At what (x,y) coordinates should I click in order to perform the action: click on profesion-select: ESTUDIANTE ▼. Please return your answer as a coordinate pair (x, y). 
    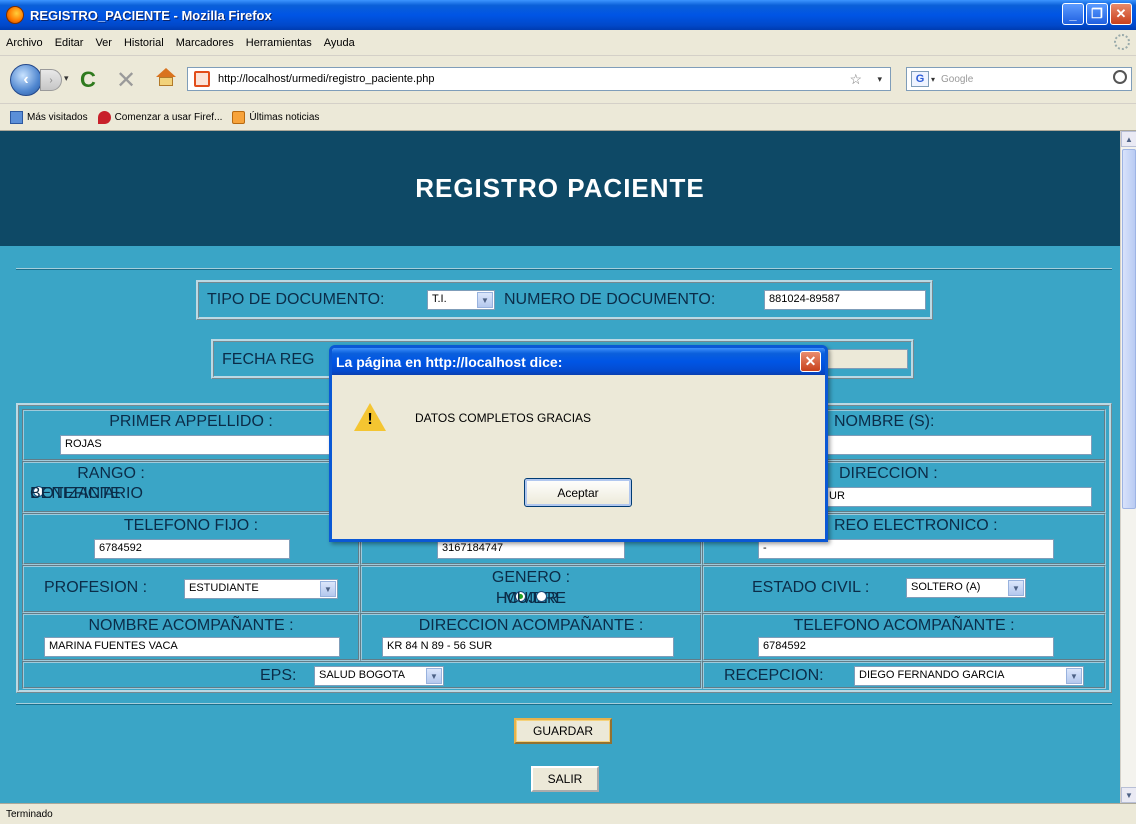
    Looking at the image, I should click on (261, 589).